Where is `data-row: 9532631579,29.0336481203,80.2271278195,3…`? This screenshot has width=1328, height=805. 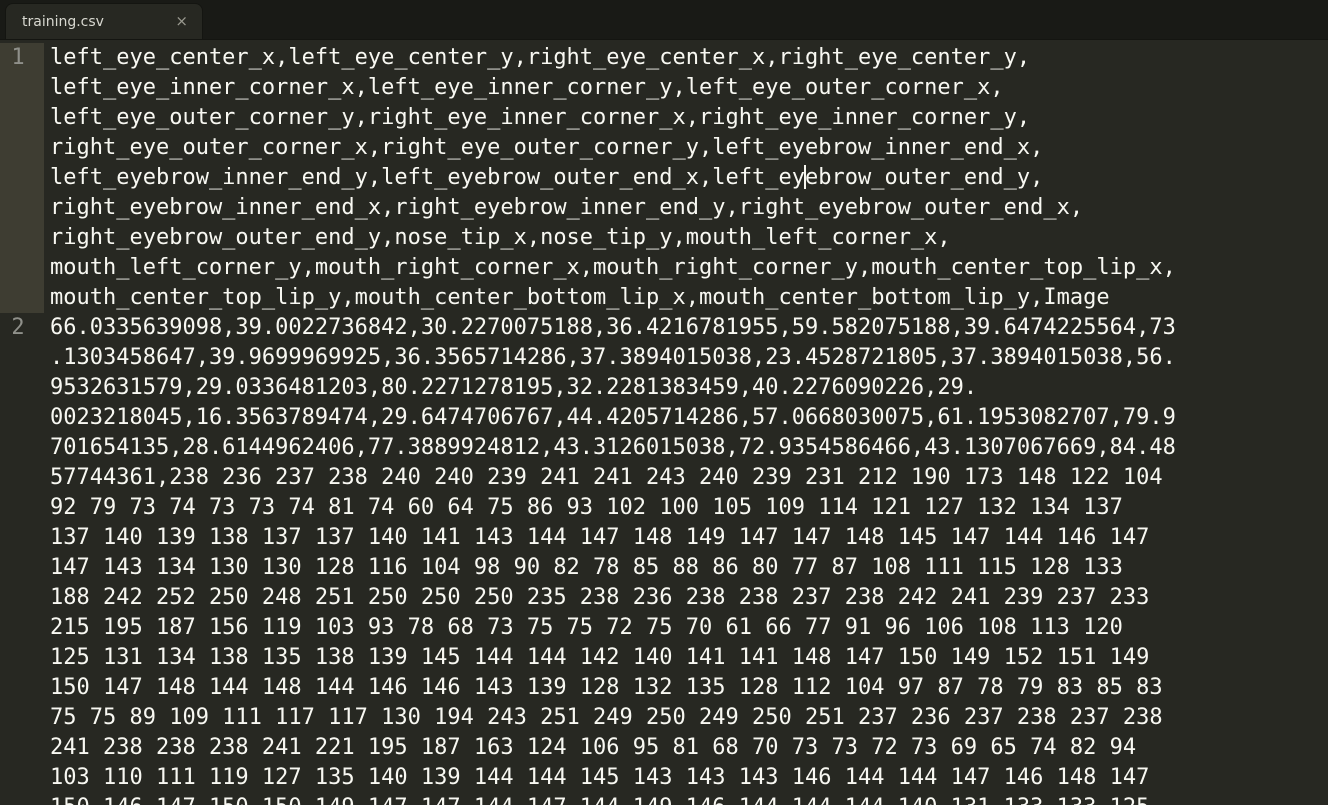
data-row: 9532631579,29.0336481203,80.2271278195,3… is located at coordinates (514, 387).